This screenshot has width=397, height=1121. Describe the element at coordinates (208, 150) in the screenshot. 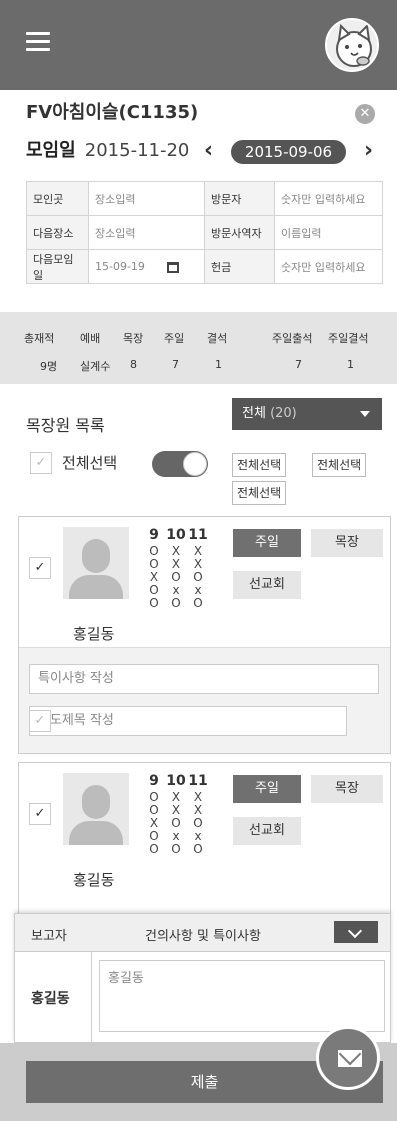

I see `chevron-left-icon: ‹` at that location.